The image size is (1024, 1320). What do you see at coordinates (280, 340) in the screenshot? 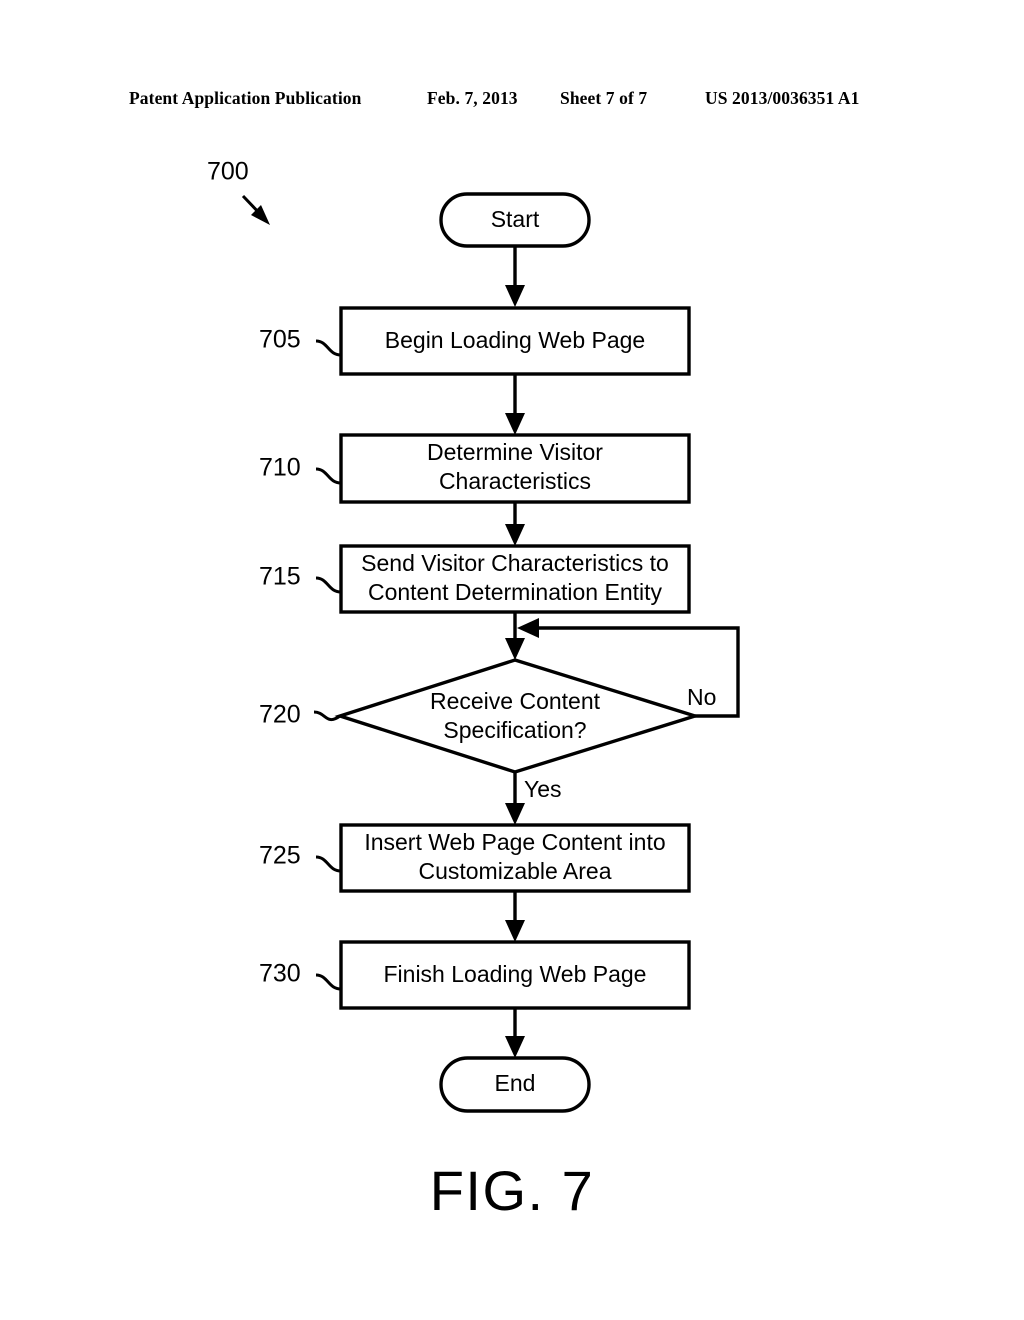
I see `node-705-reference-label: 705` at bounding box center [280, 340].